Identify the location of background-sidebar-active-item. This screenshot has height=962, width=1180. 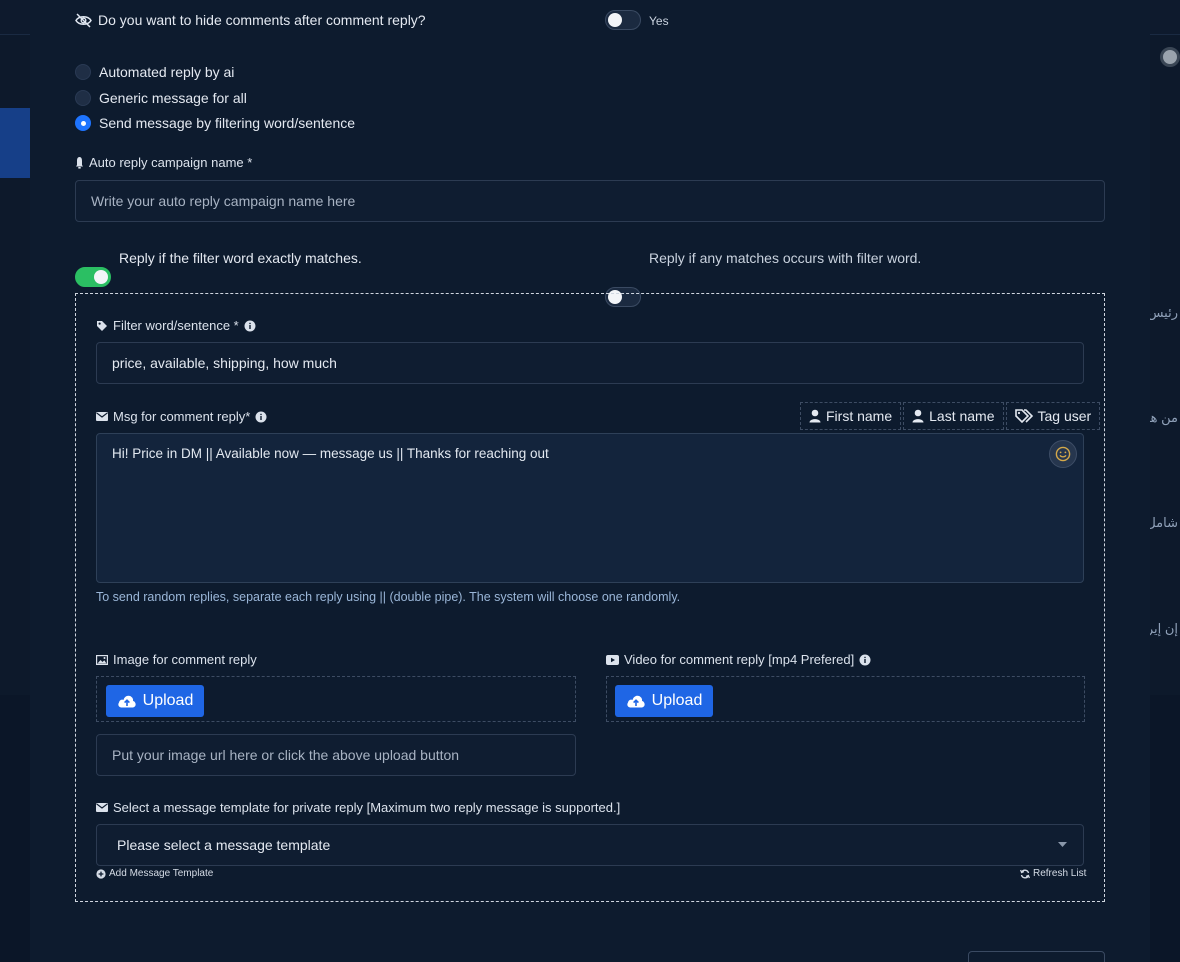
(15, 143).